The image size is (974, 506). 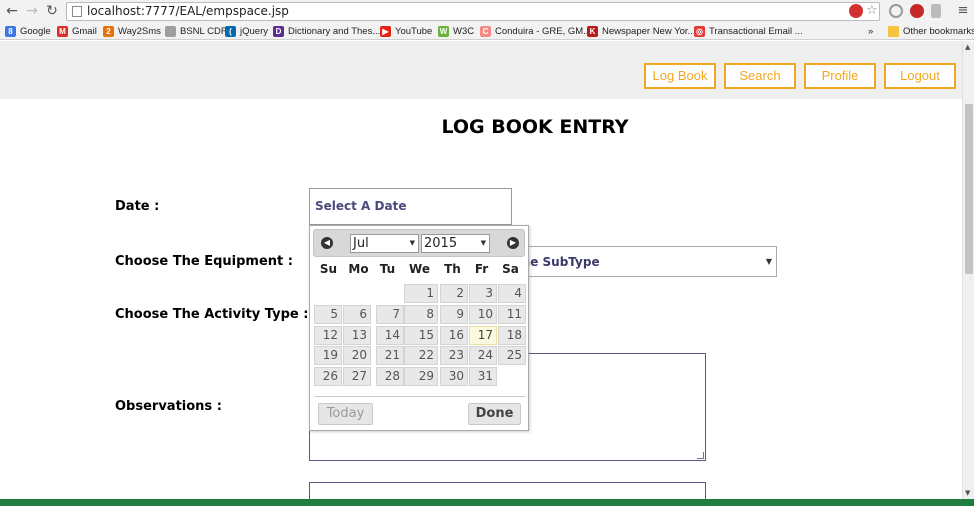 What do you see at coordinates (510, 269) in the screenshot?
I see `weekday-header: Sa` at bounding box center [510, 269].